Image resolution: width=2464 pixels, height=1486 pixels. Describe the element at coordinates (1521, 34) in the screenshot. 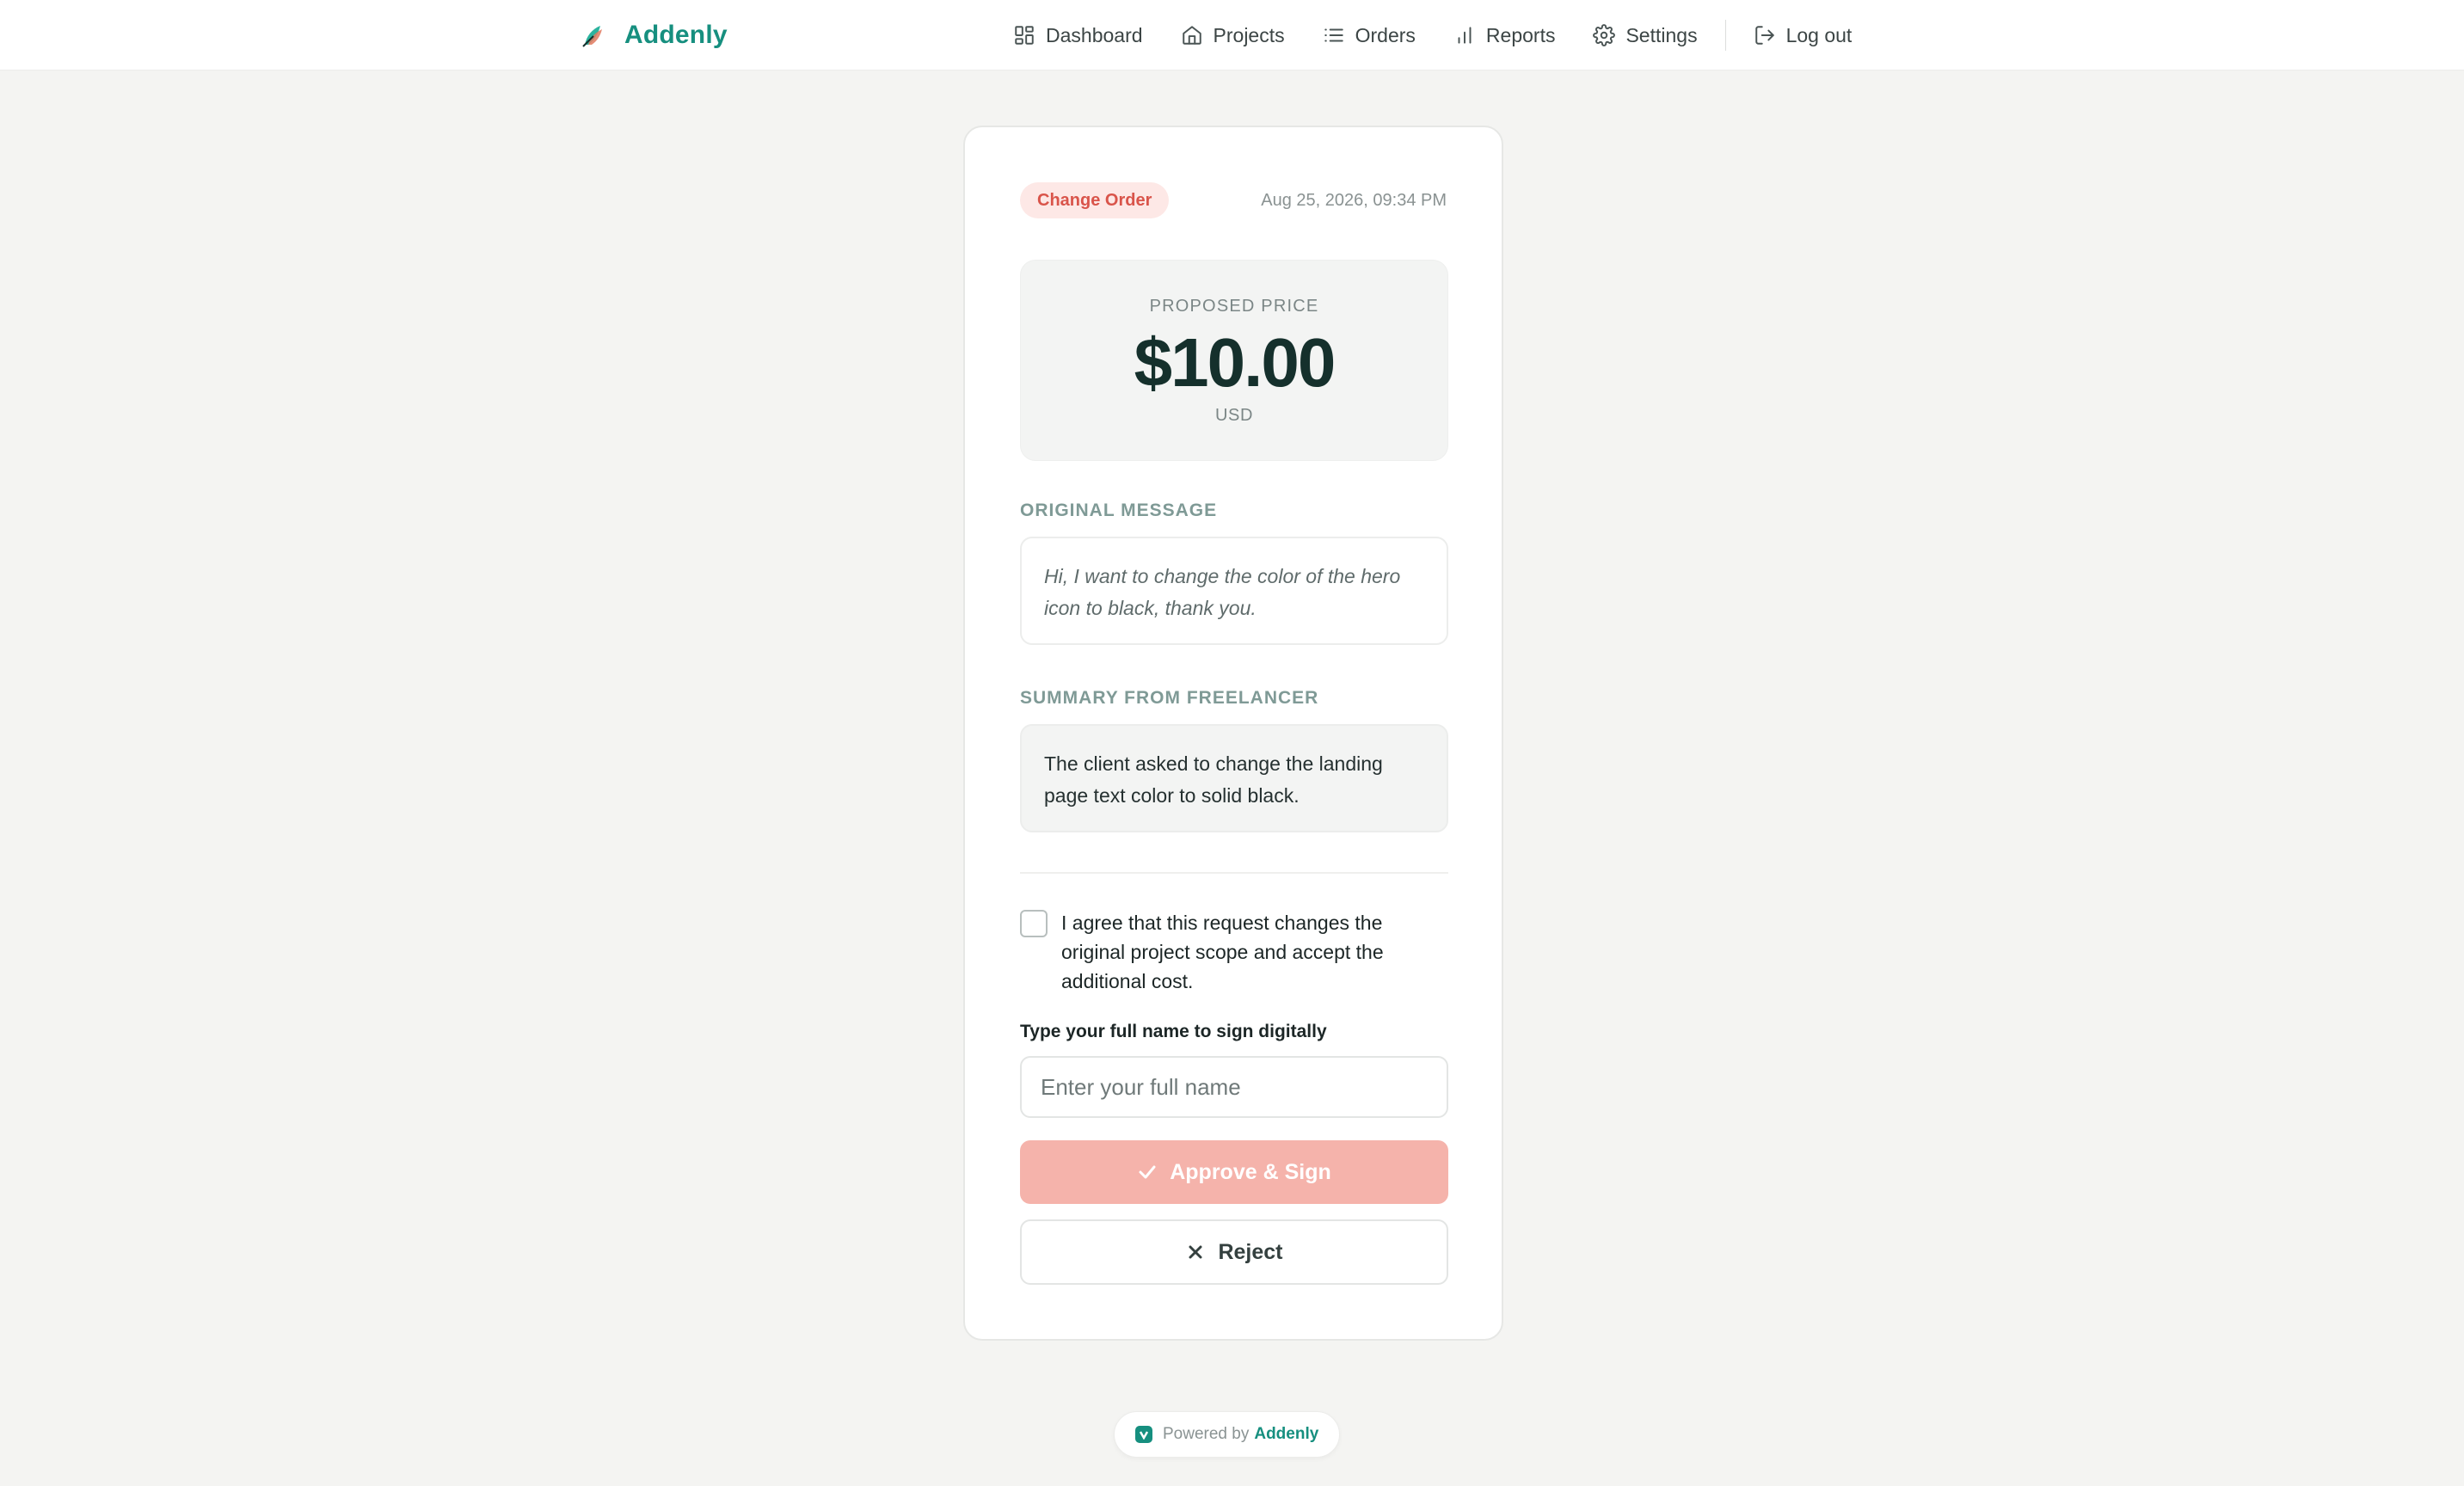

I see `nav-reports-label: Reports` at that location.